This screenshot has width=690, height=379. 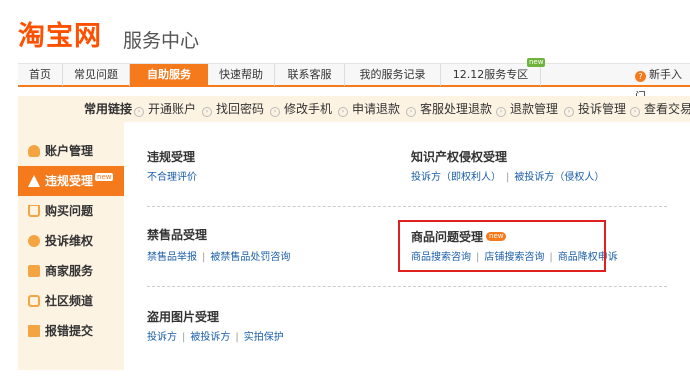 What do you see at coordinates (34, 271) in the screenshot?
I see `store-icon` at bounding box center [34, 271].